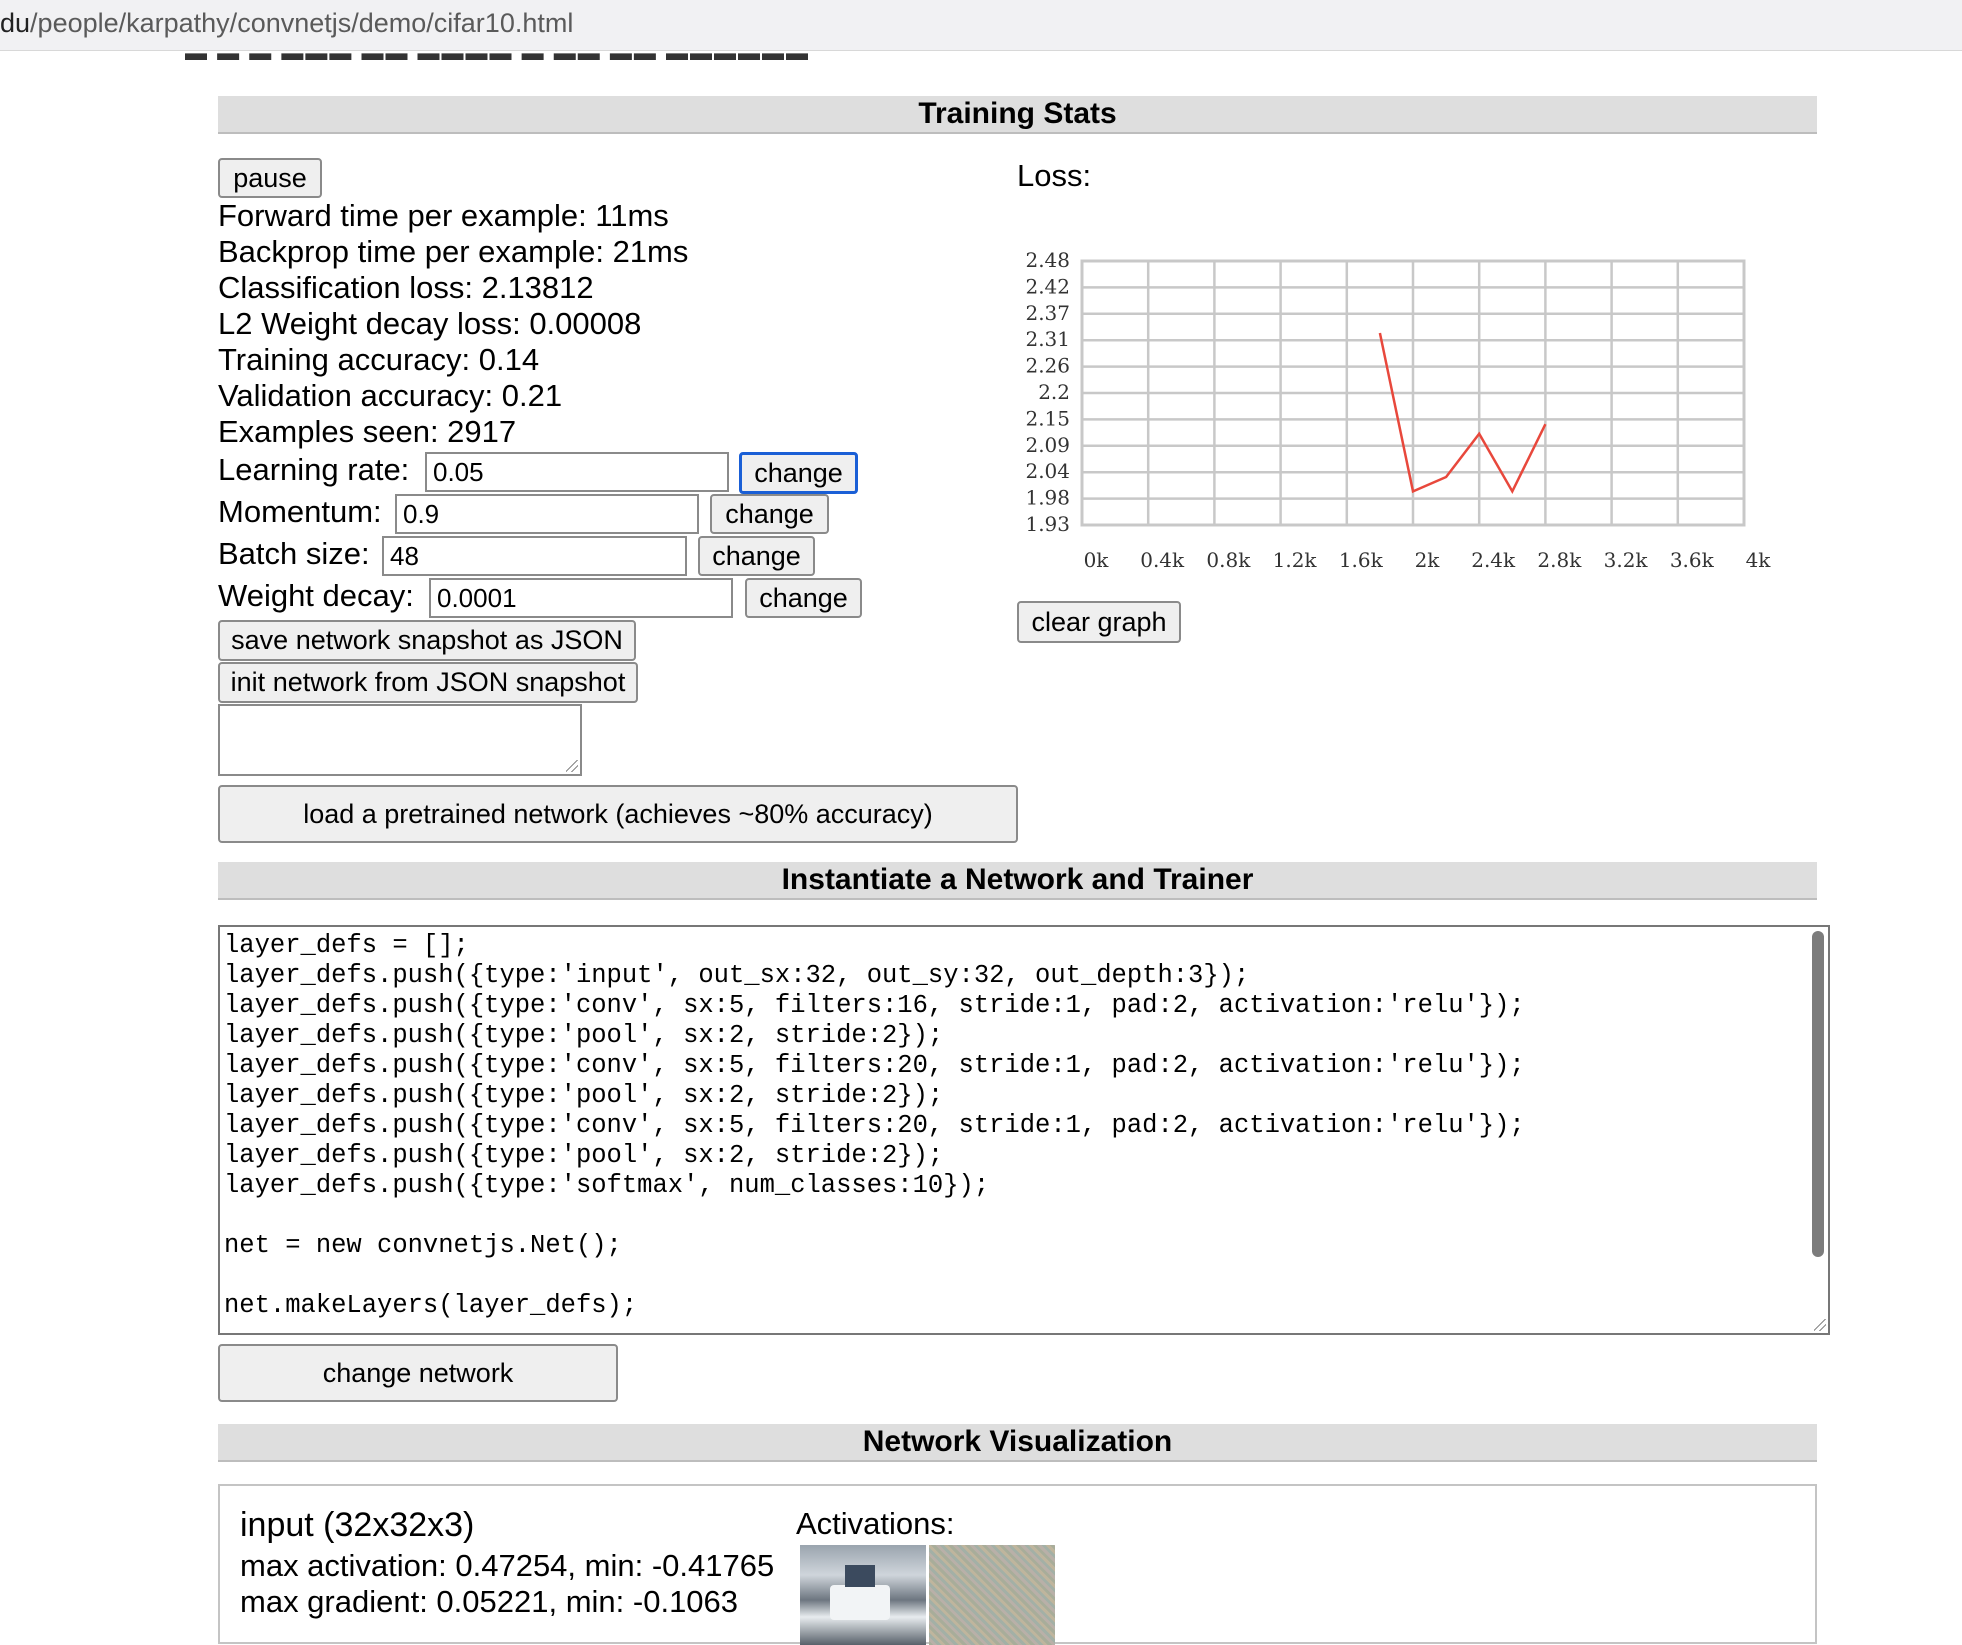 The height and width of the screenshot is (1645, 1962). Describe the element at coordinates (1626, 560) in the screenshot. I see `x-tick-label: 3.2k` at that location.